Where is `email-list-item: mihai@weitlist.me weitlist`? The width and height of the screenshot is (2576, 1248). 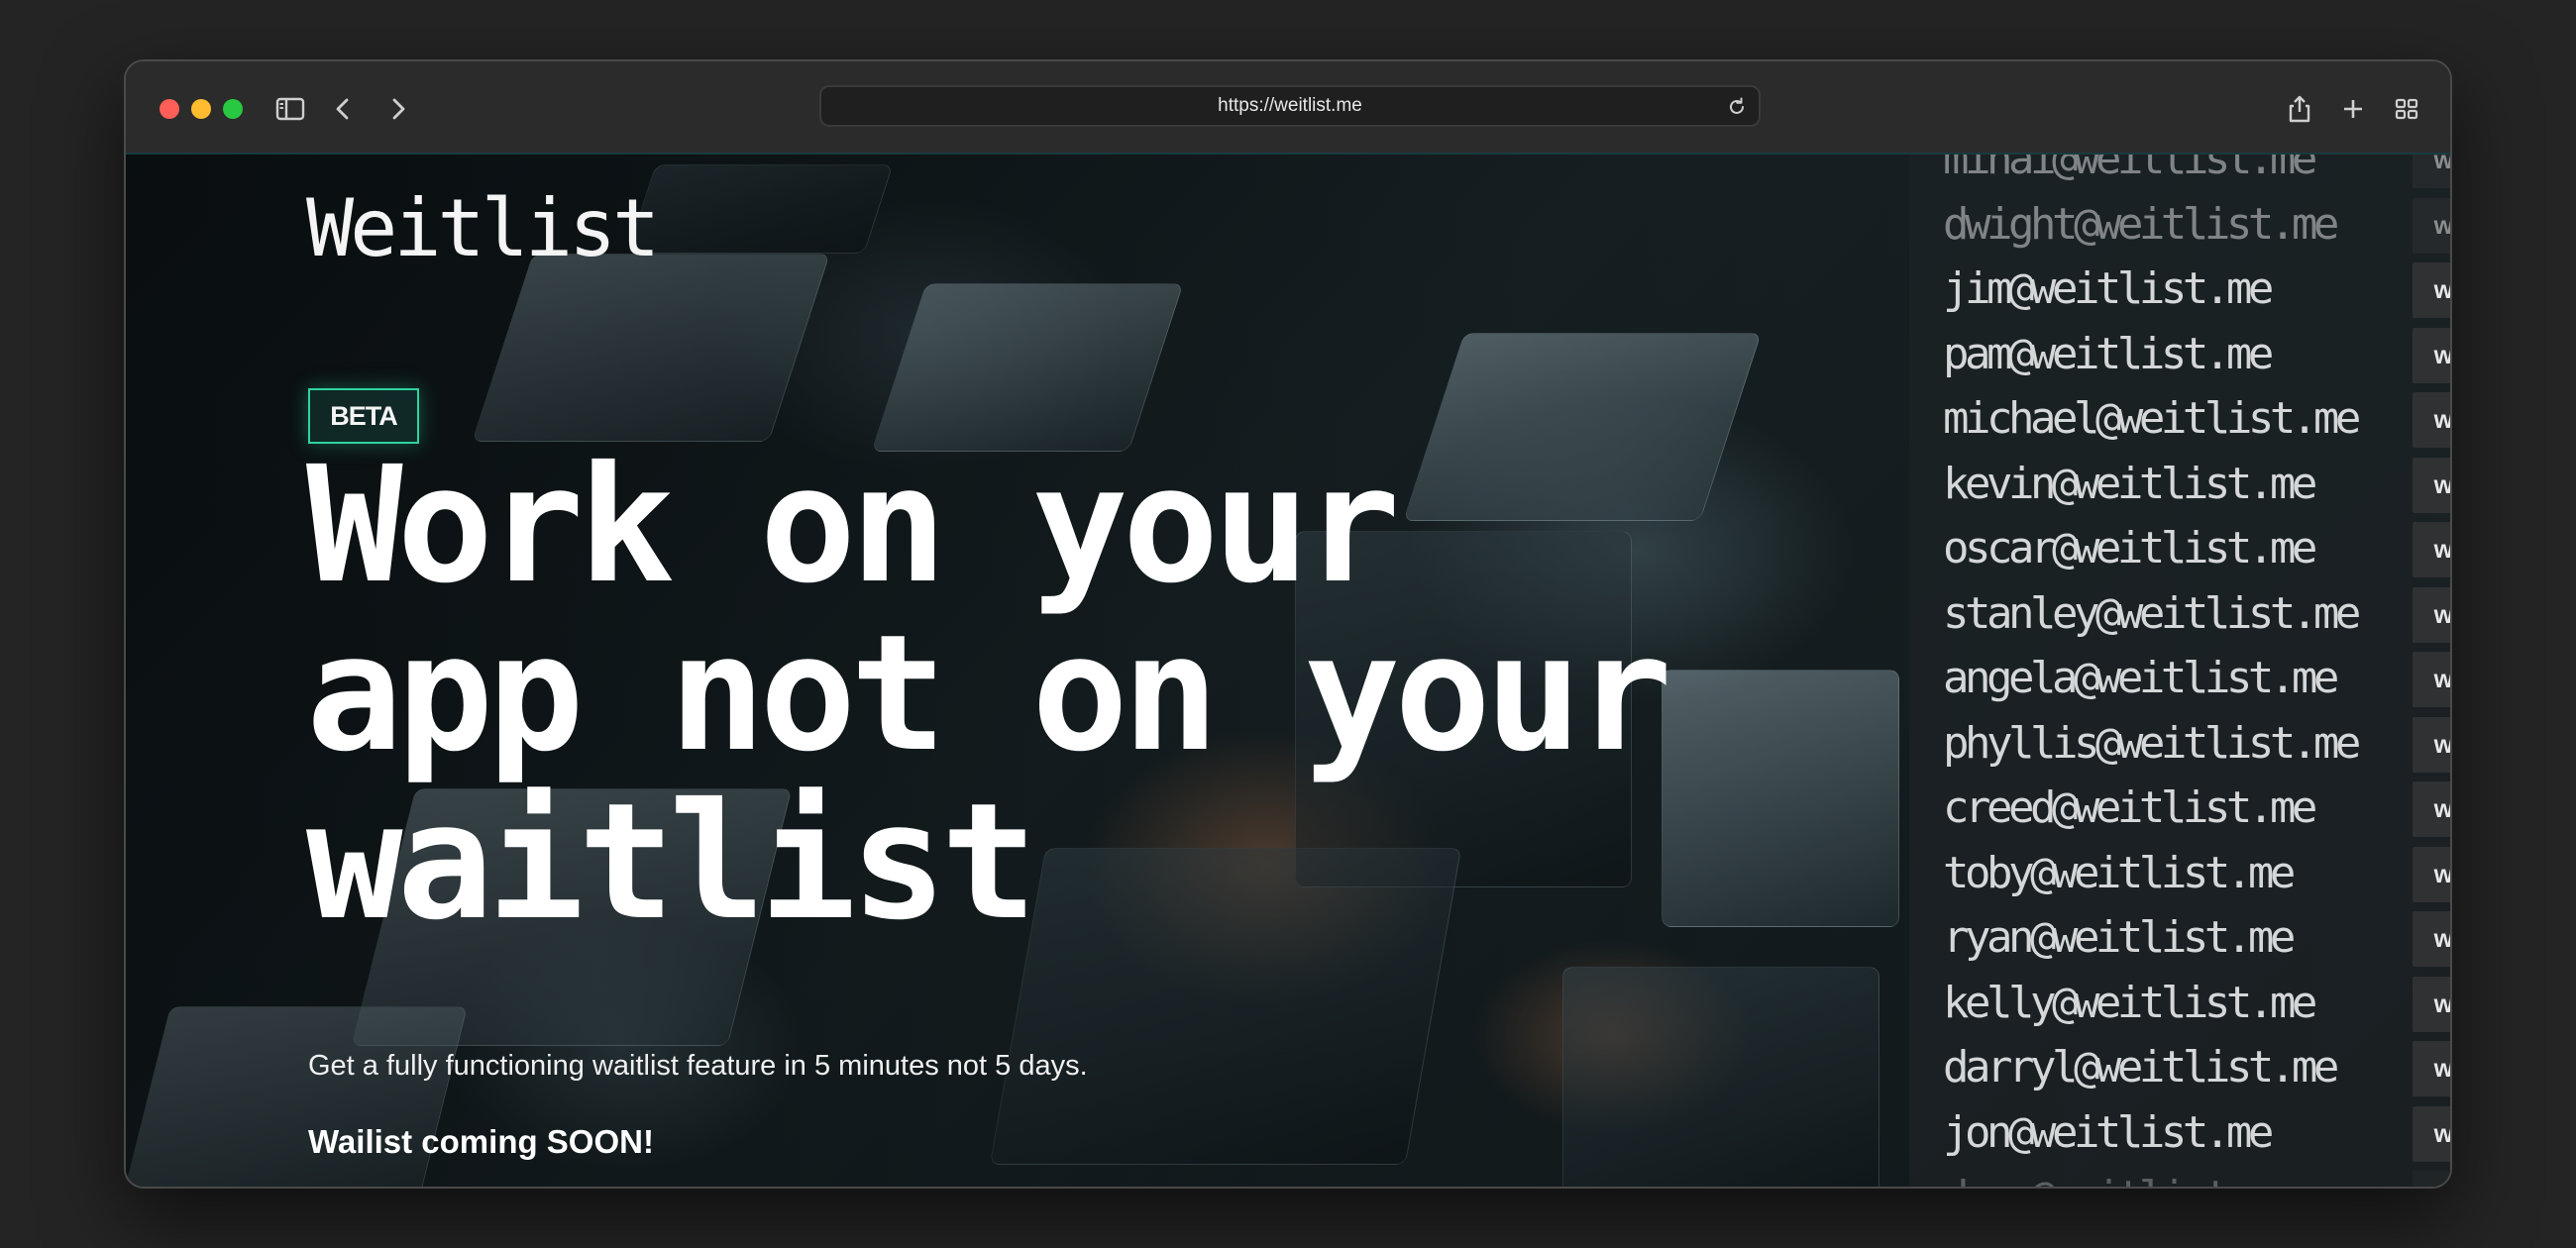
email-list-item: mihai@weitlist.me weitlist is located at coordinates (2180, 173).